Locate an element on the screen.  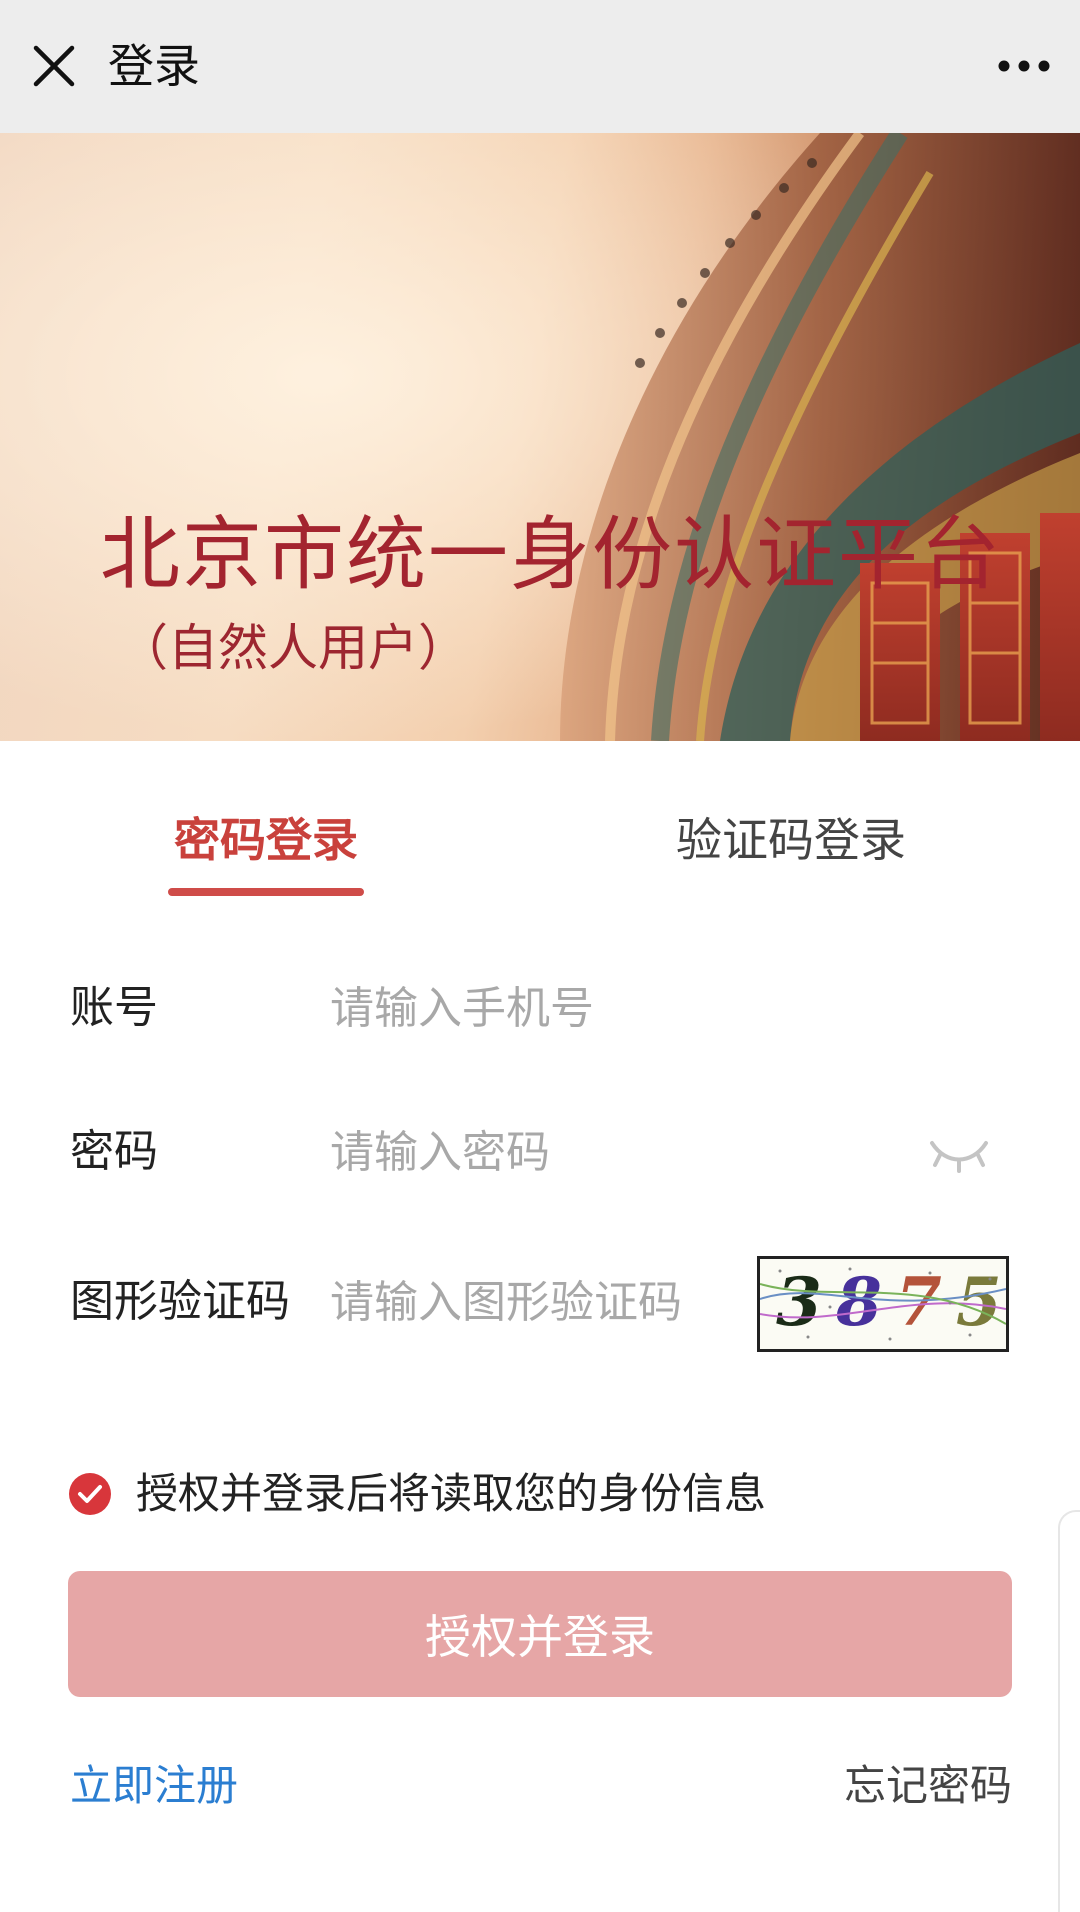
tab-active-indicator is located at coordinates (266, 892).